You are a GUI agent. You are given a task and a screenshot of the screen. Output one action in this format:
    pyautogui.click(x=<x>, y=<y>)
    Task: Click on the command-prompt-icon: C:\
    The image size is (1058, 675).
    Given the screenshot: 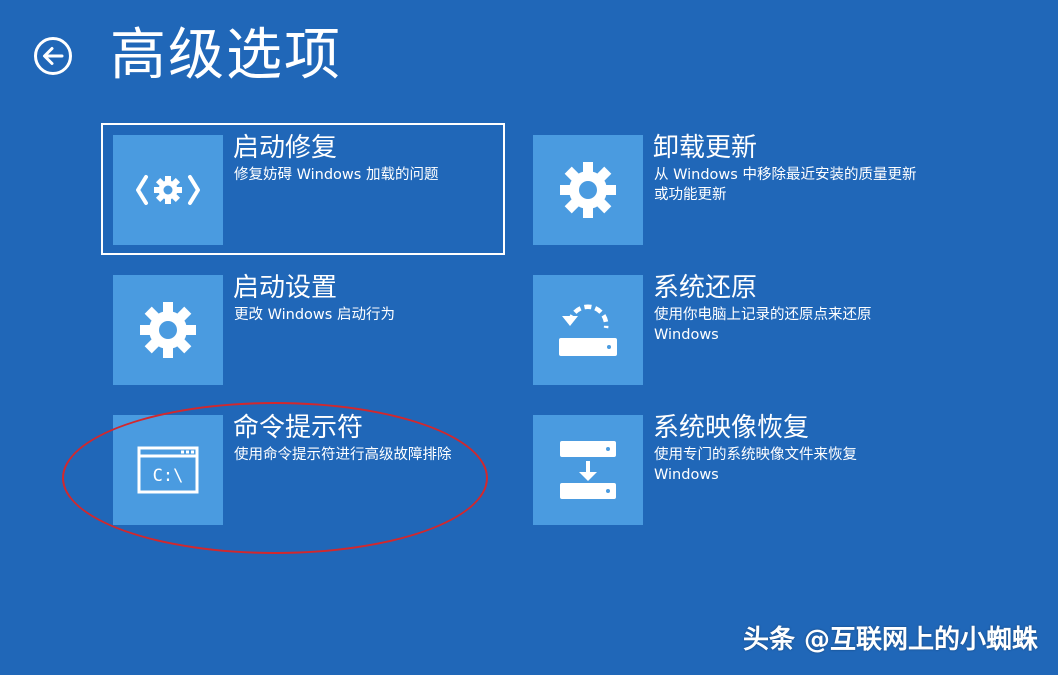 What is the action you would take?
    pyautogui.click(x=168, y=470)
    